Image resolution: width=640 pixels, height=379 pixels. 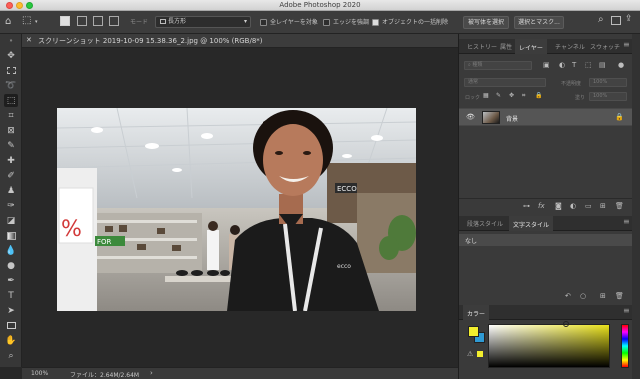 What do you see at coordinates (601, 19) in the screenshot?
I see `search-icon: ⌕` at bounding box center [601, 19].